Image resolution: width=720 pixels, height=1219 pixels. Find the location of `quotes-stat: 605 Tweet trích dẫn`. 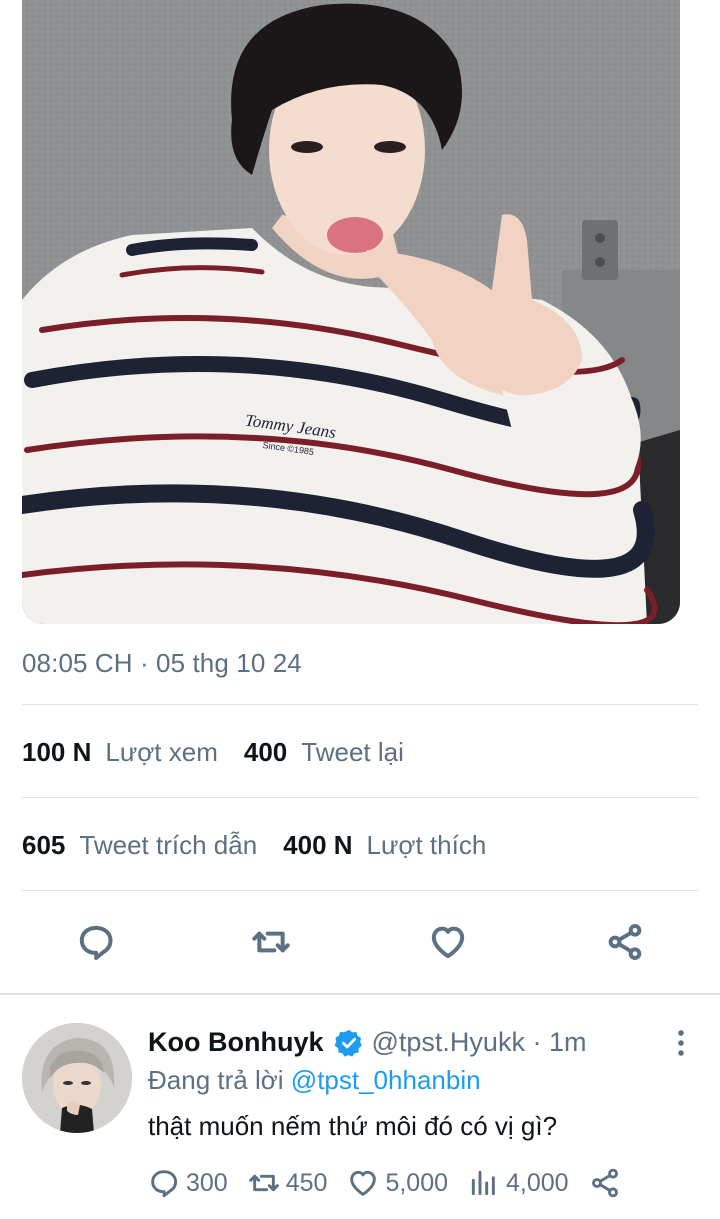

quotes-stat: 605 Tweet trích dẫn is located at coordinates (139, 845).